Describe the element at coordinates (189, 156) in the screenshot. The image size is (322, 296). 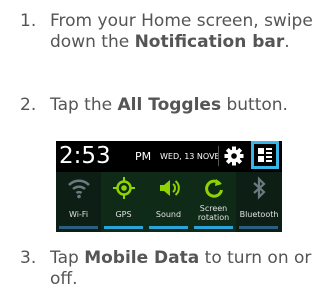
I see `date-text: WED, 13 NOVEM` at that location.